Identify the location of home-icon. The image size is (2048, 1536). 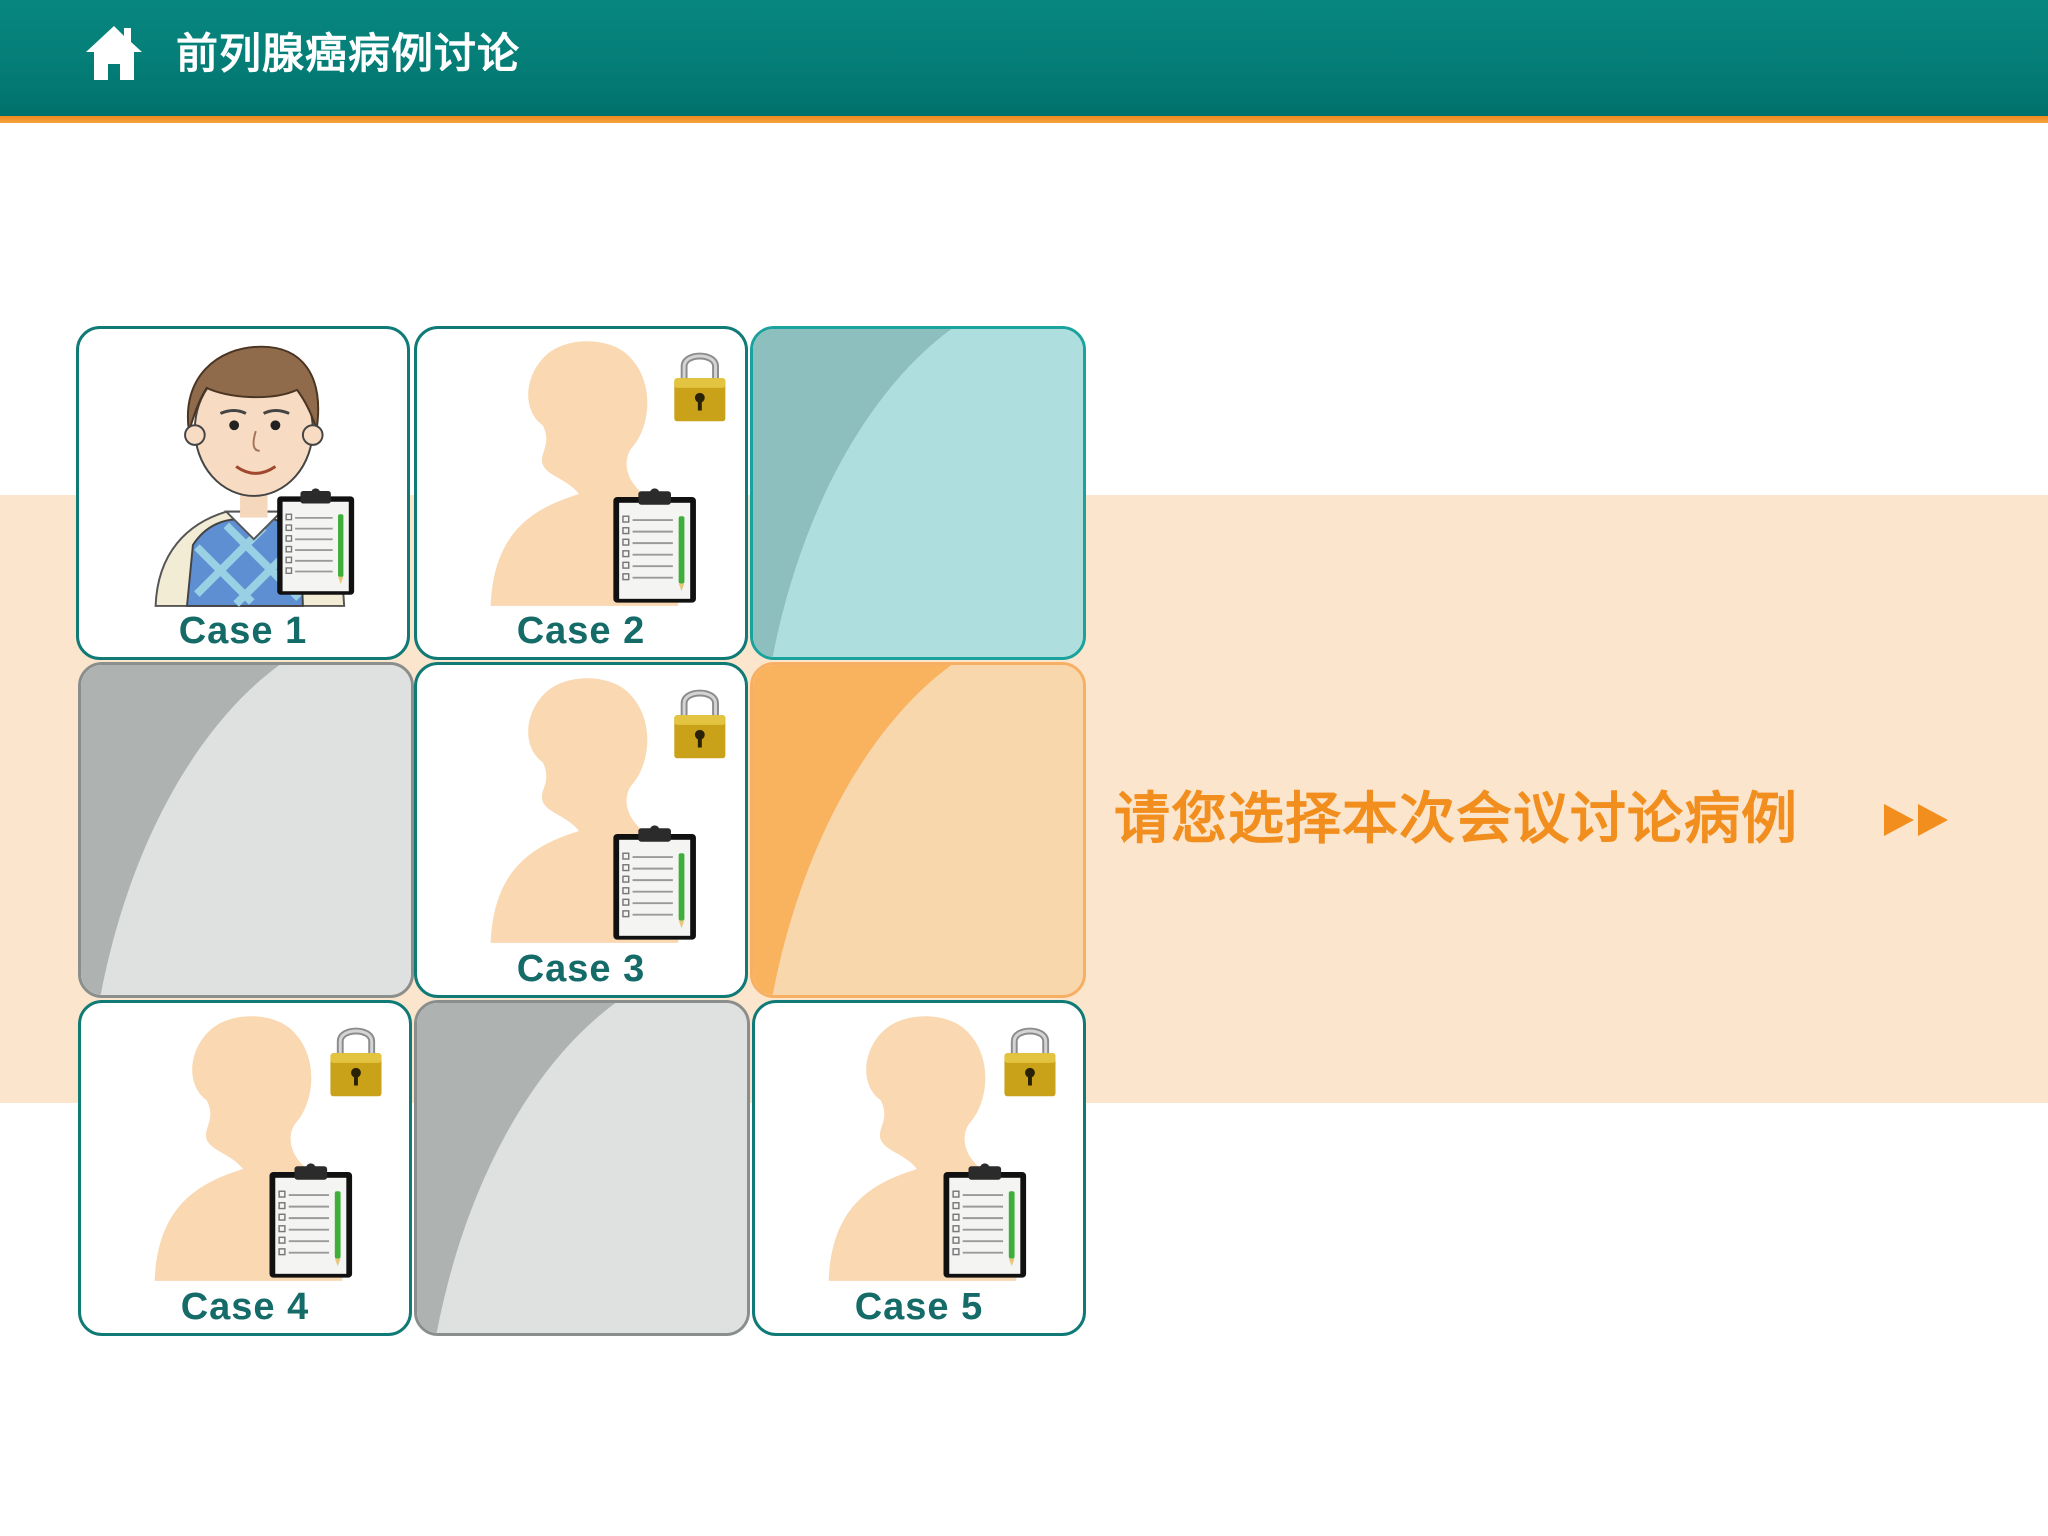
(114, 53).